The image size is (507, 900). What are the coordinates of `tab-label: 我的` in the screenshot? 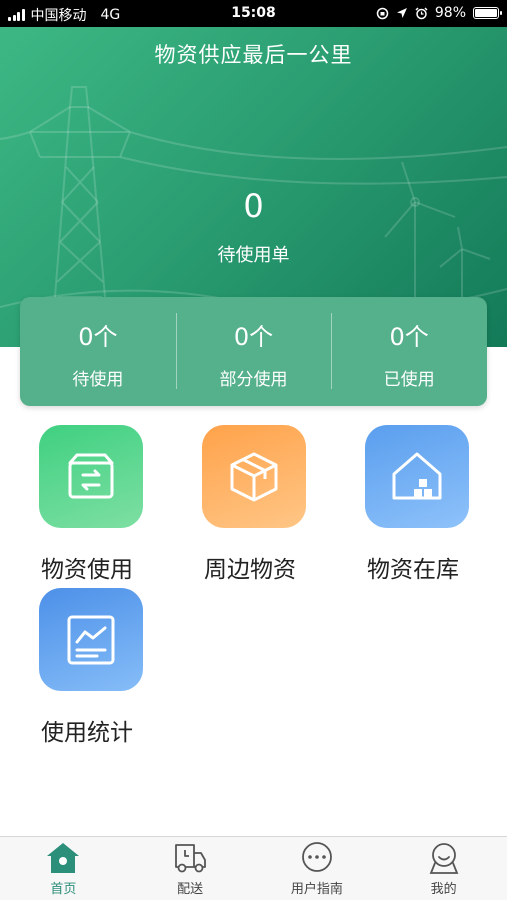 It's located at (443, 889).